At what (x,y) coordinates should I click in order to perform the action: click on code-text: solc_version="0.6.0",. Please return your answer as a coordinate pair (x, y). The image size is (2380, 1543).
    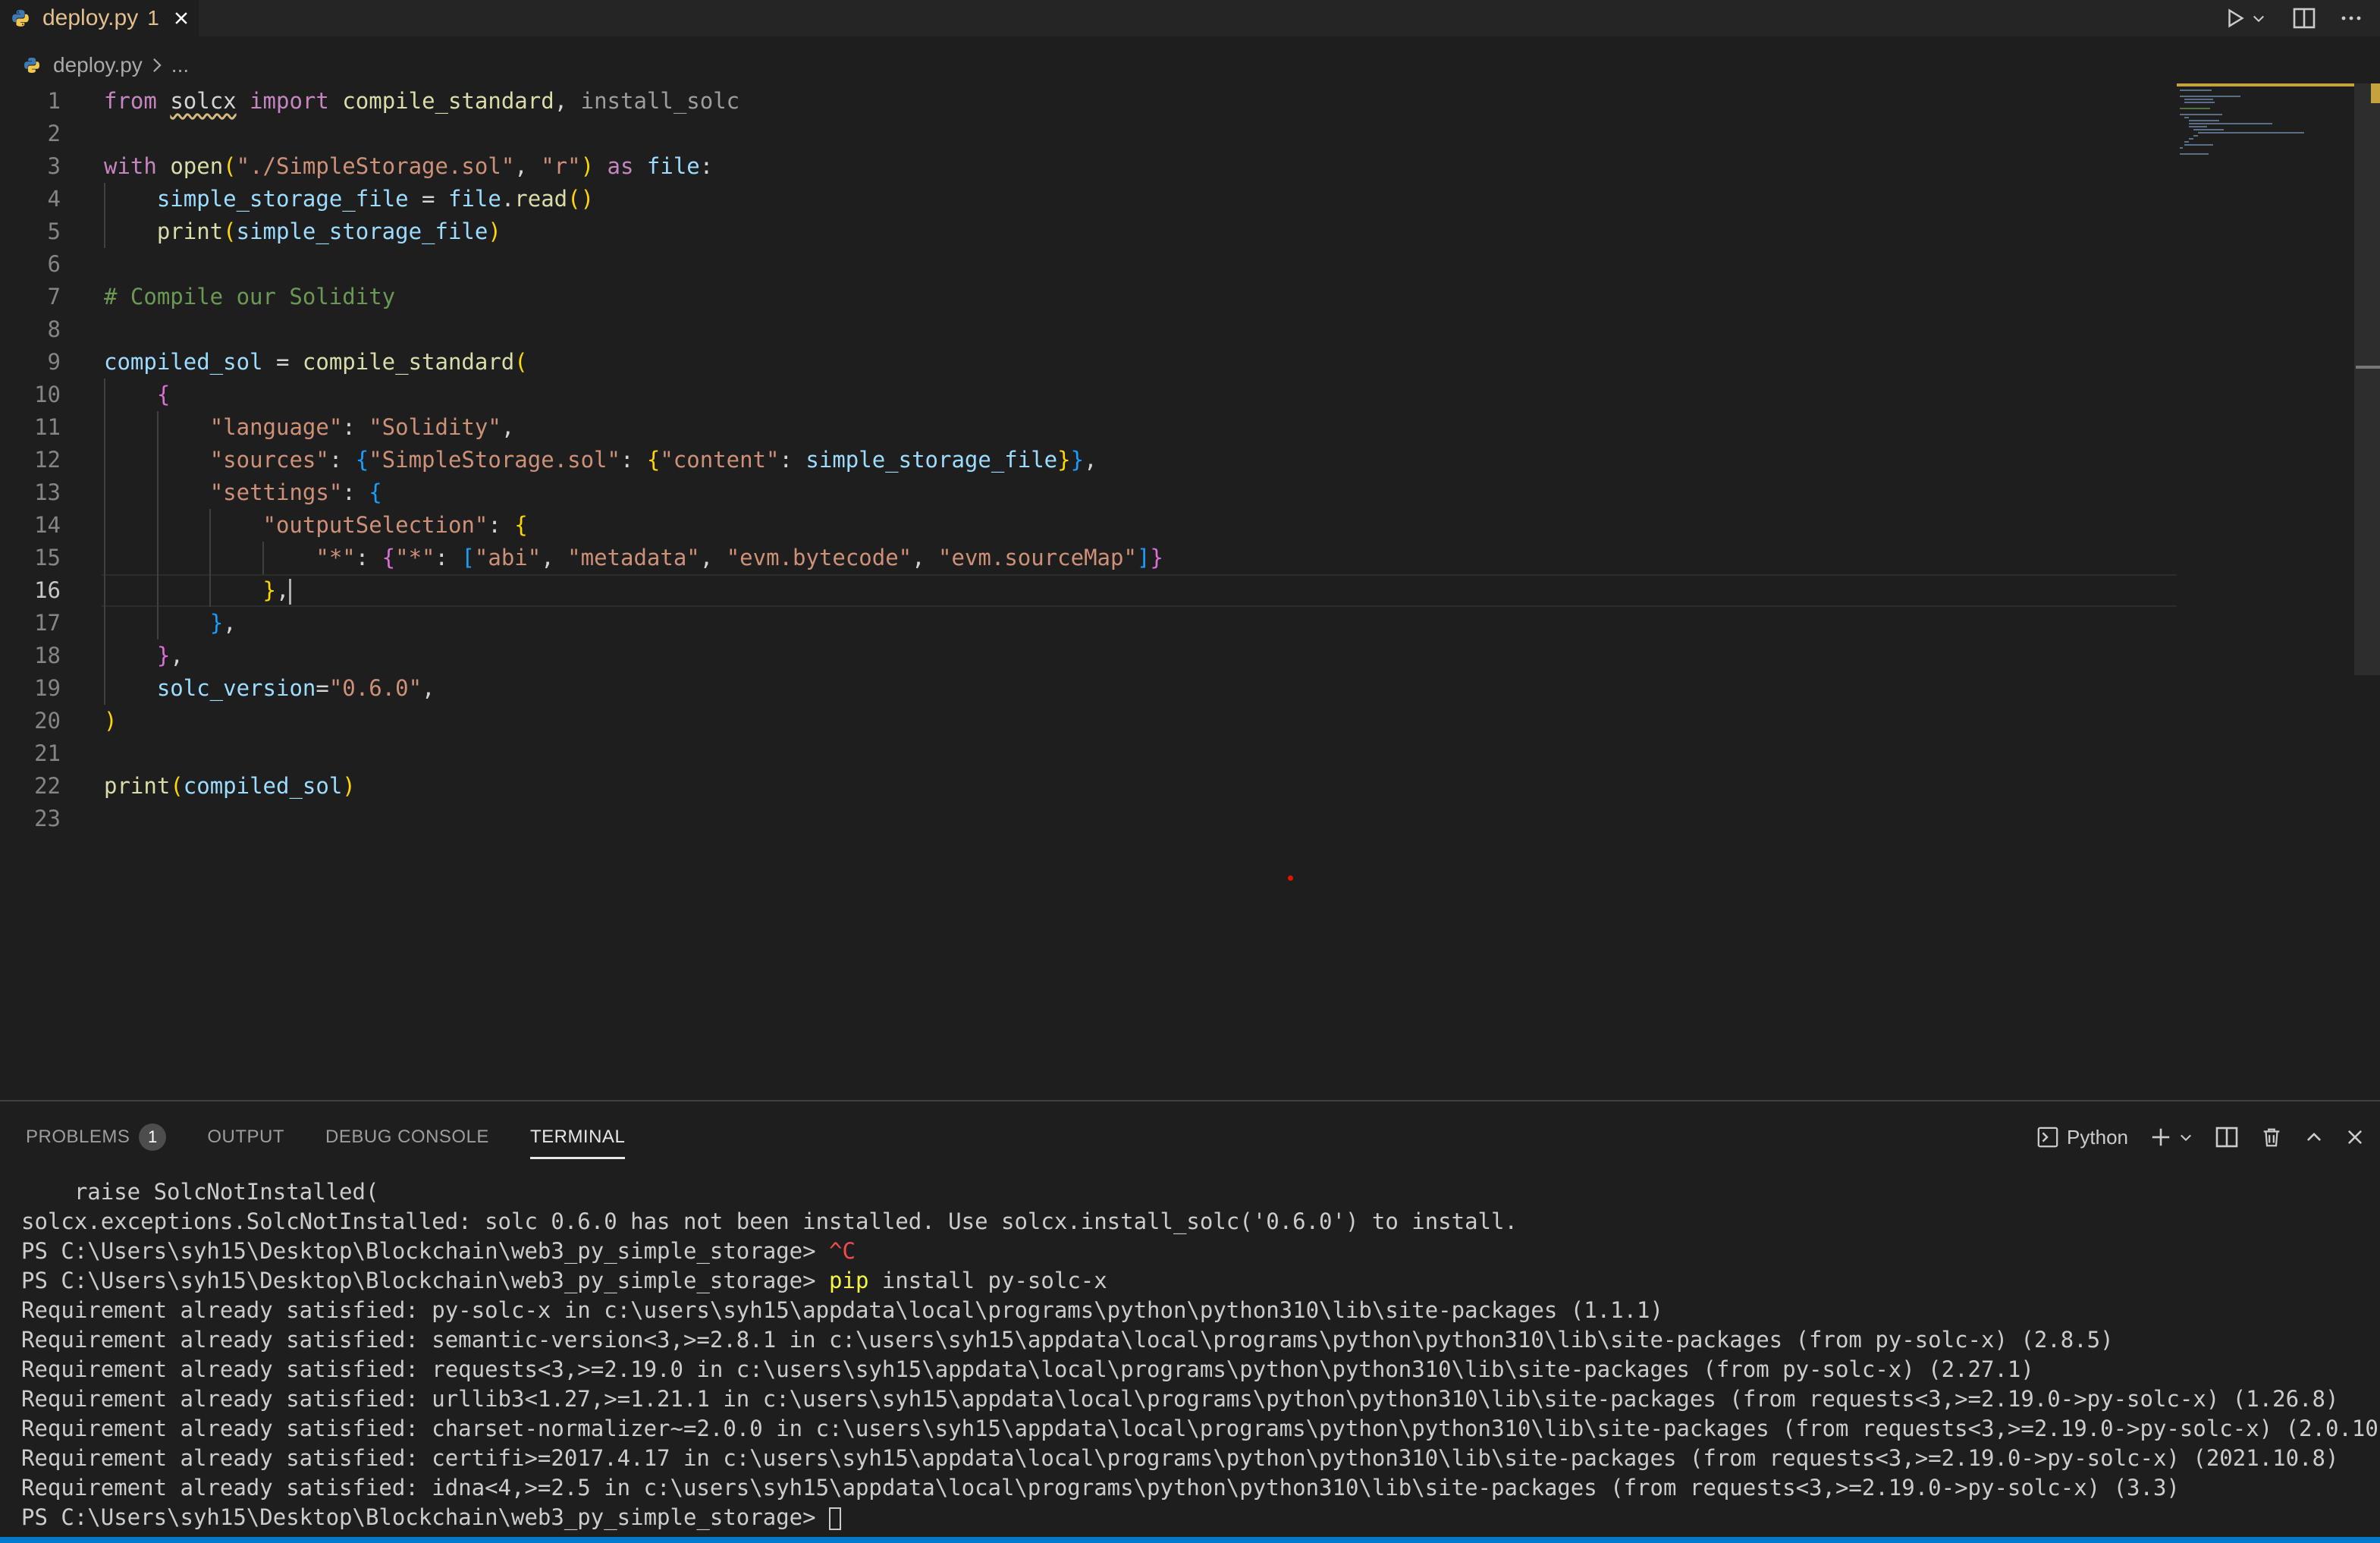
    Looking at the image, I should click on (295, 688).